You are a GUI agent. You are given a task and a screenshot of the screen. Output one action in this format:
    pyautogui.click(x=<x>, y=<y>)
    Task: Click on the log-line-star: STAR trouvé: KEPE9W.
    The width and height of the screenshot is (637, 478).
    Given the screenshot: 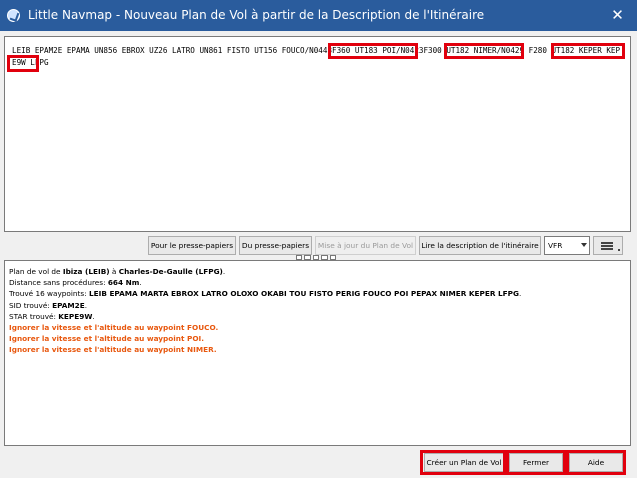 What is the action you would take?
    pyautogui.click(x=52, y=316)
    